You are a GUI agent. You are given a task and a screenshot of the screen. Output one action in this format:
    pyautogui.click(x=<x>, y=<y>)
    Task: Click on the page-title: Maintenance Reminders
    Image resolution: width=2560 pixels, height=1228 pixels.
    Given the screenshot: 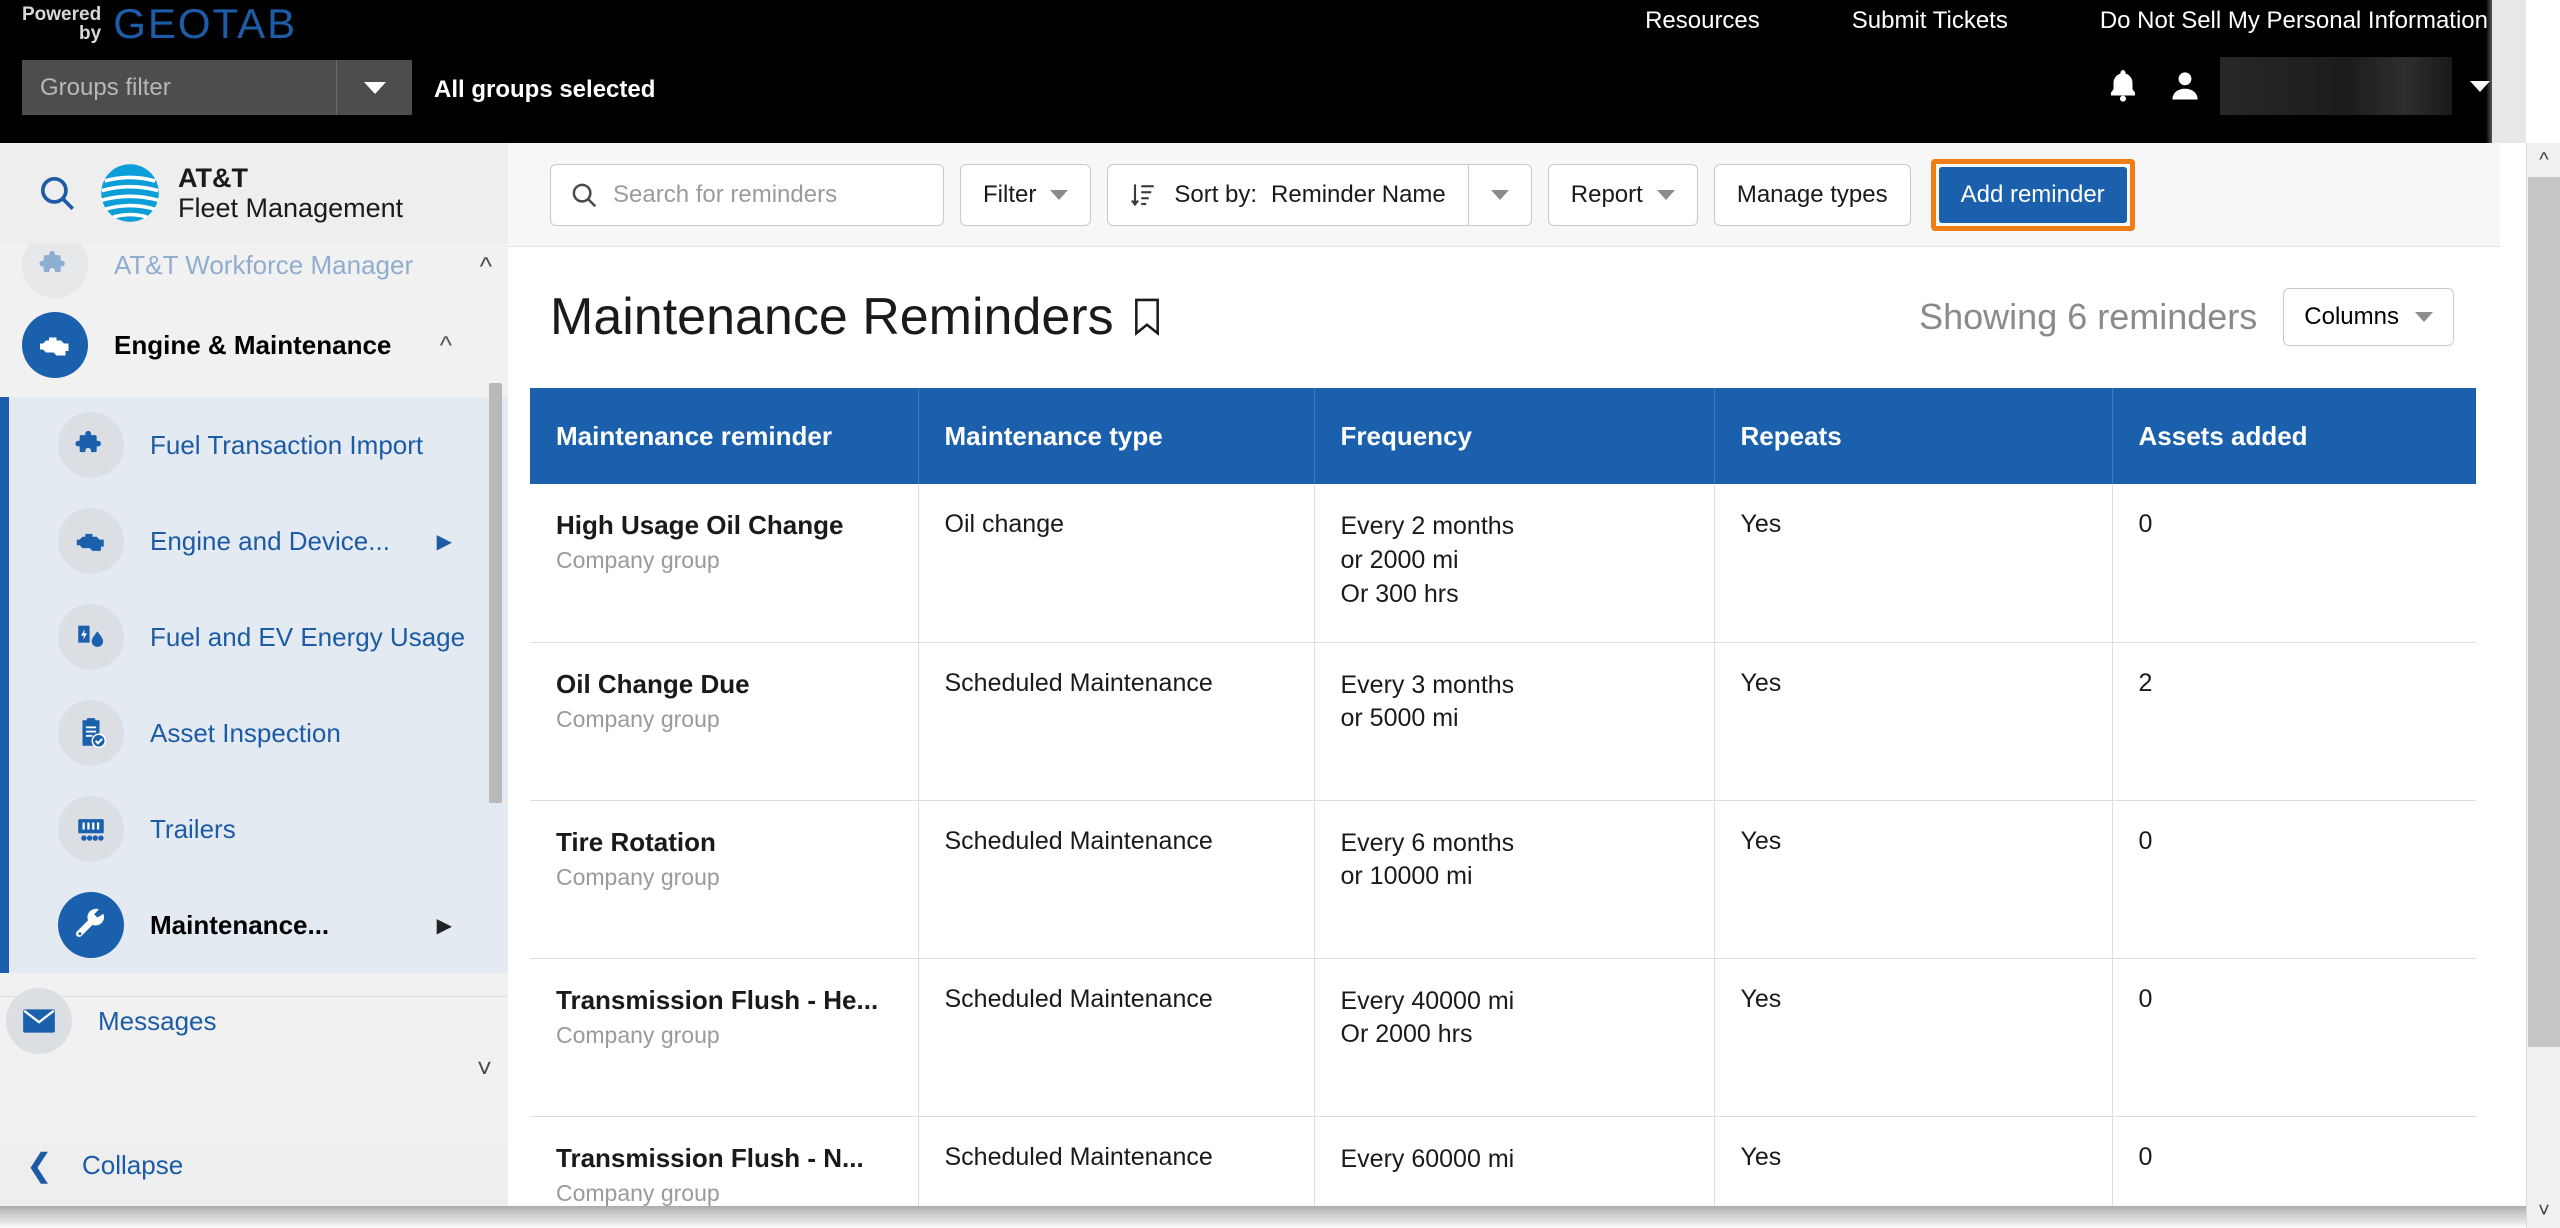 What is the action you would take?
    pyautogui.click(x=832, y=317)
    